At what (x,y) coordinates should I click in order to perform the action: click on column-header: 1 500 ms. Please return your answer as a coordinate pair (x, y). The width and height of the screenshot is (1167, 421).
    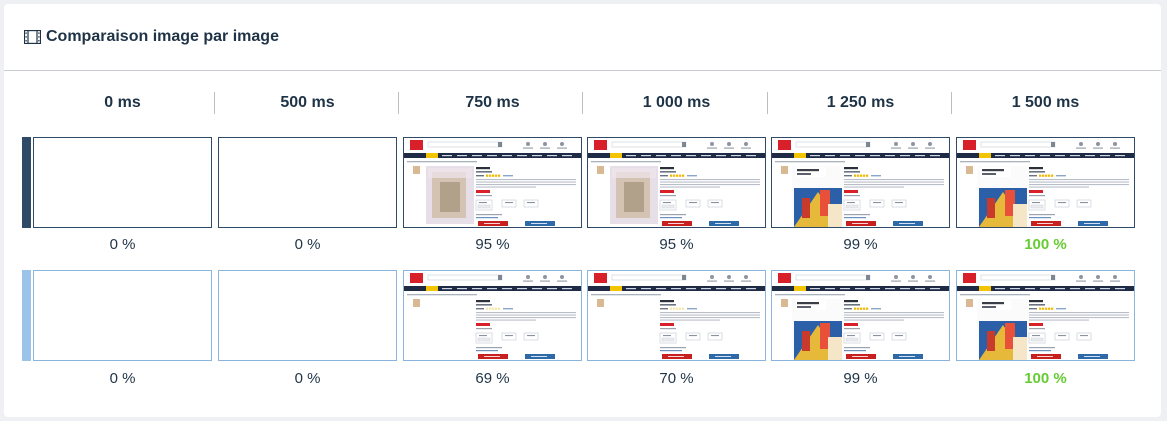
    Looking at the image, I should click on (1045, 102).